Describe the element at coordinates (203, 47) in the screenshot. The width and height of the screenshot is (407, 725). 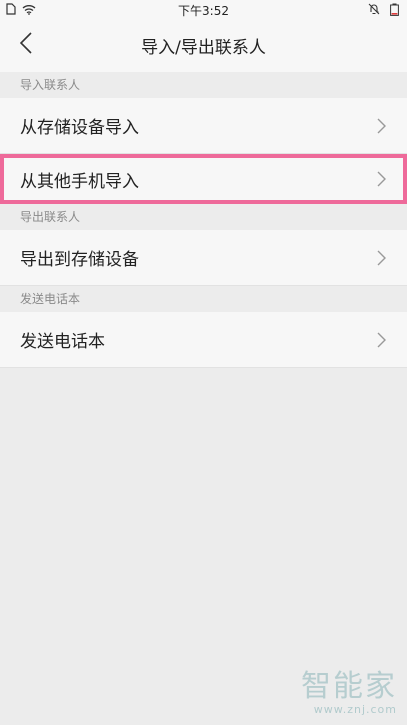
I see `page-title: 导入/导出联系人` at that location.